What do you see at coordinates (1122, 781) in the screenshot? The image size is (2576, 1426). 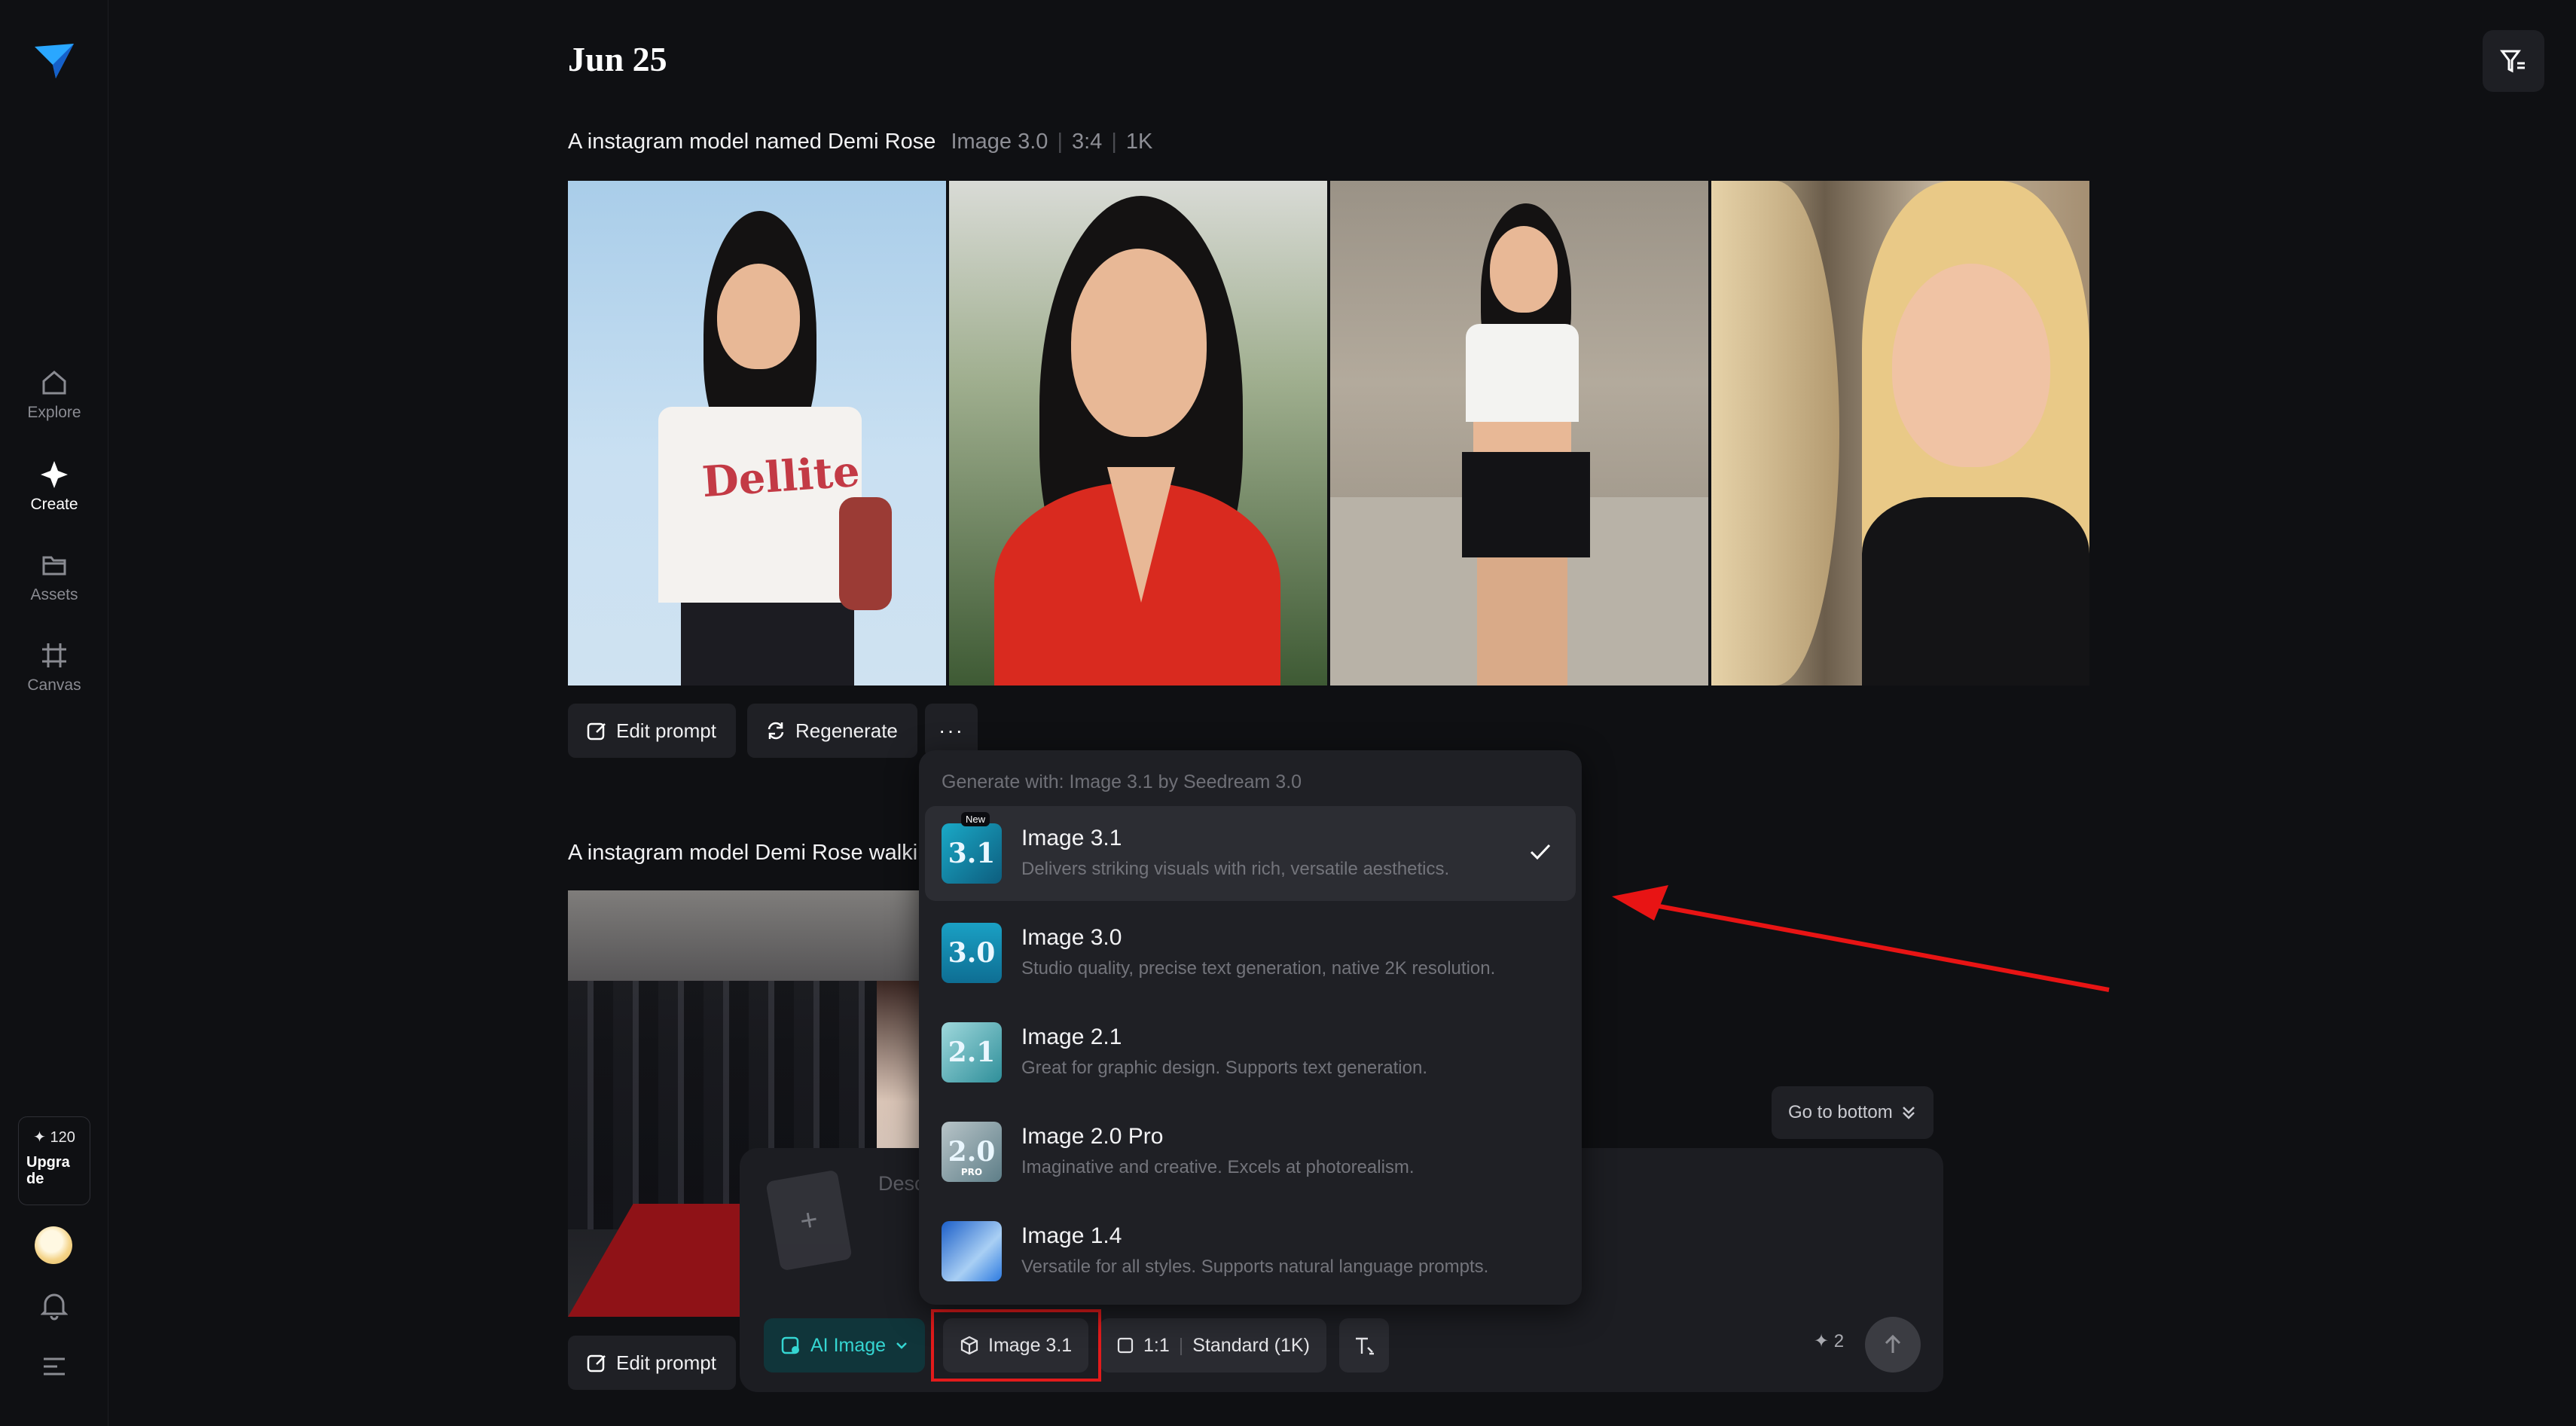 I see `dropdown-heading: Generate with: Image 3.1 by Seedream 3.0` at bounding box center [1122, 781].